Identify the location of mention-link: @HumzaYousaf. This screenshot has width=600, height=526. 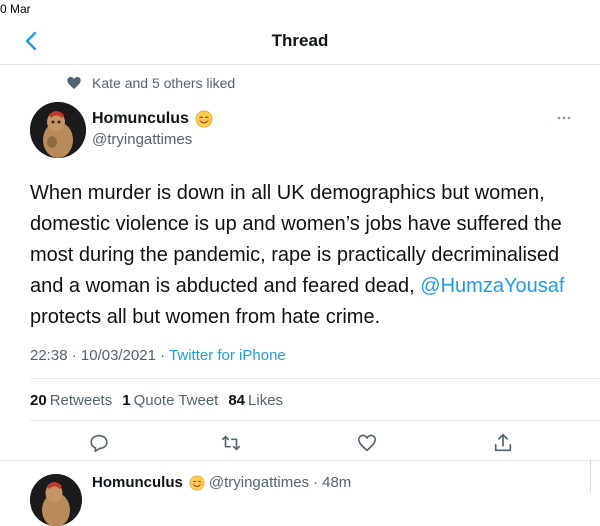
(492, 286).